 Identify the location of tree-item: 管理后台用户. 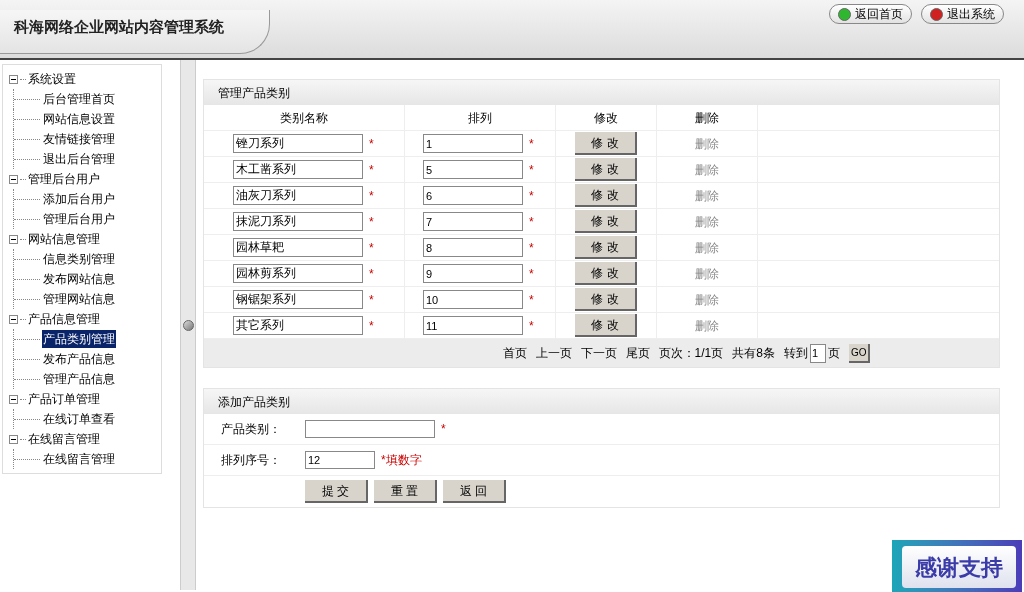
(79, 219).